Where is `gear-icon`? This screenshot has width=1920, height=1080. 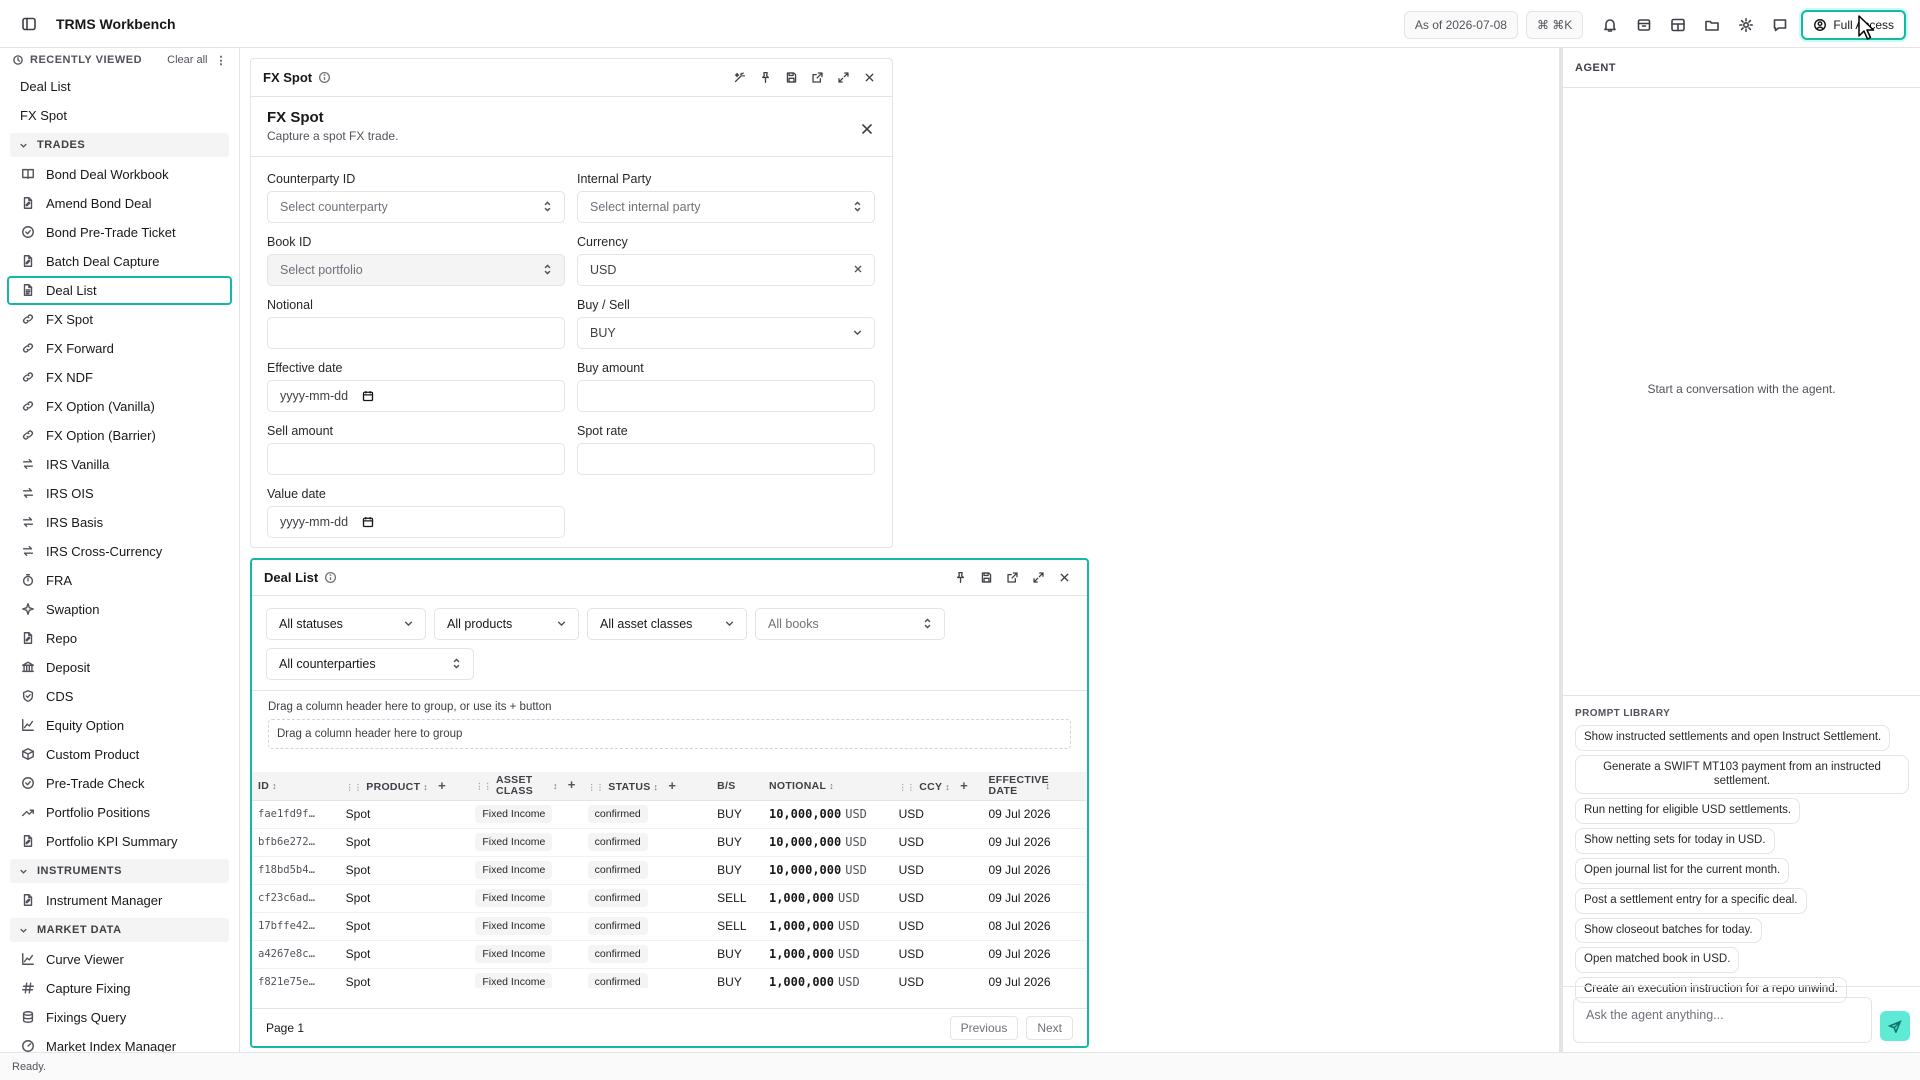
gear-icon is located at coordinates (1746, 25).